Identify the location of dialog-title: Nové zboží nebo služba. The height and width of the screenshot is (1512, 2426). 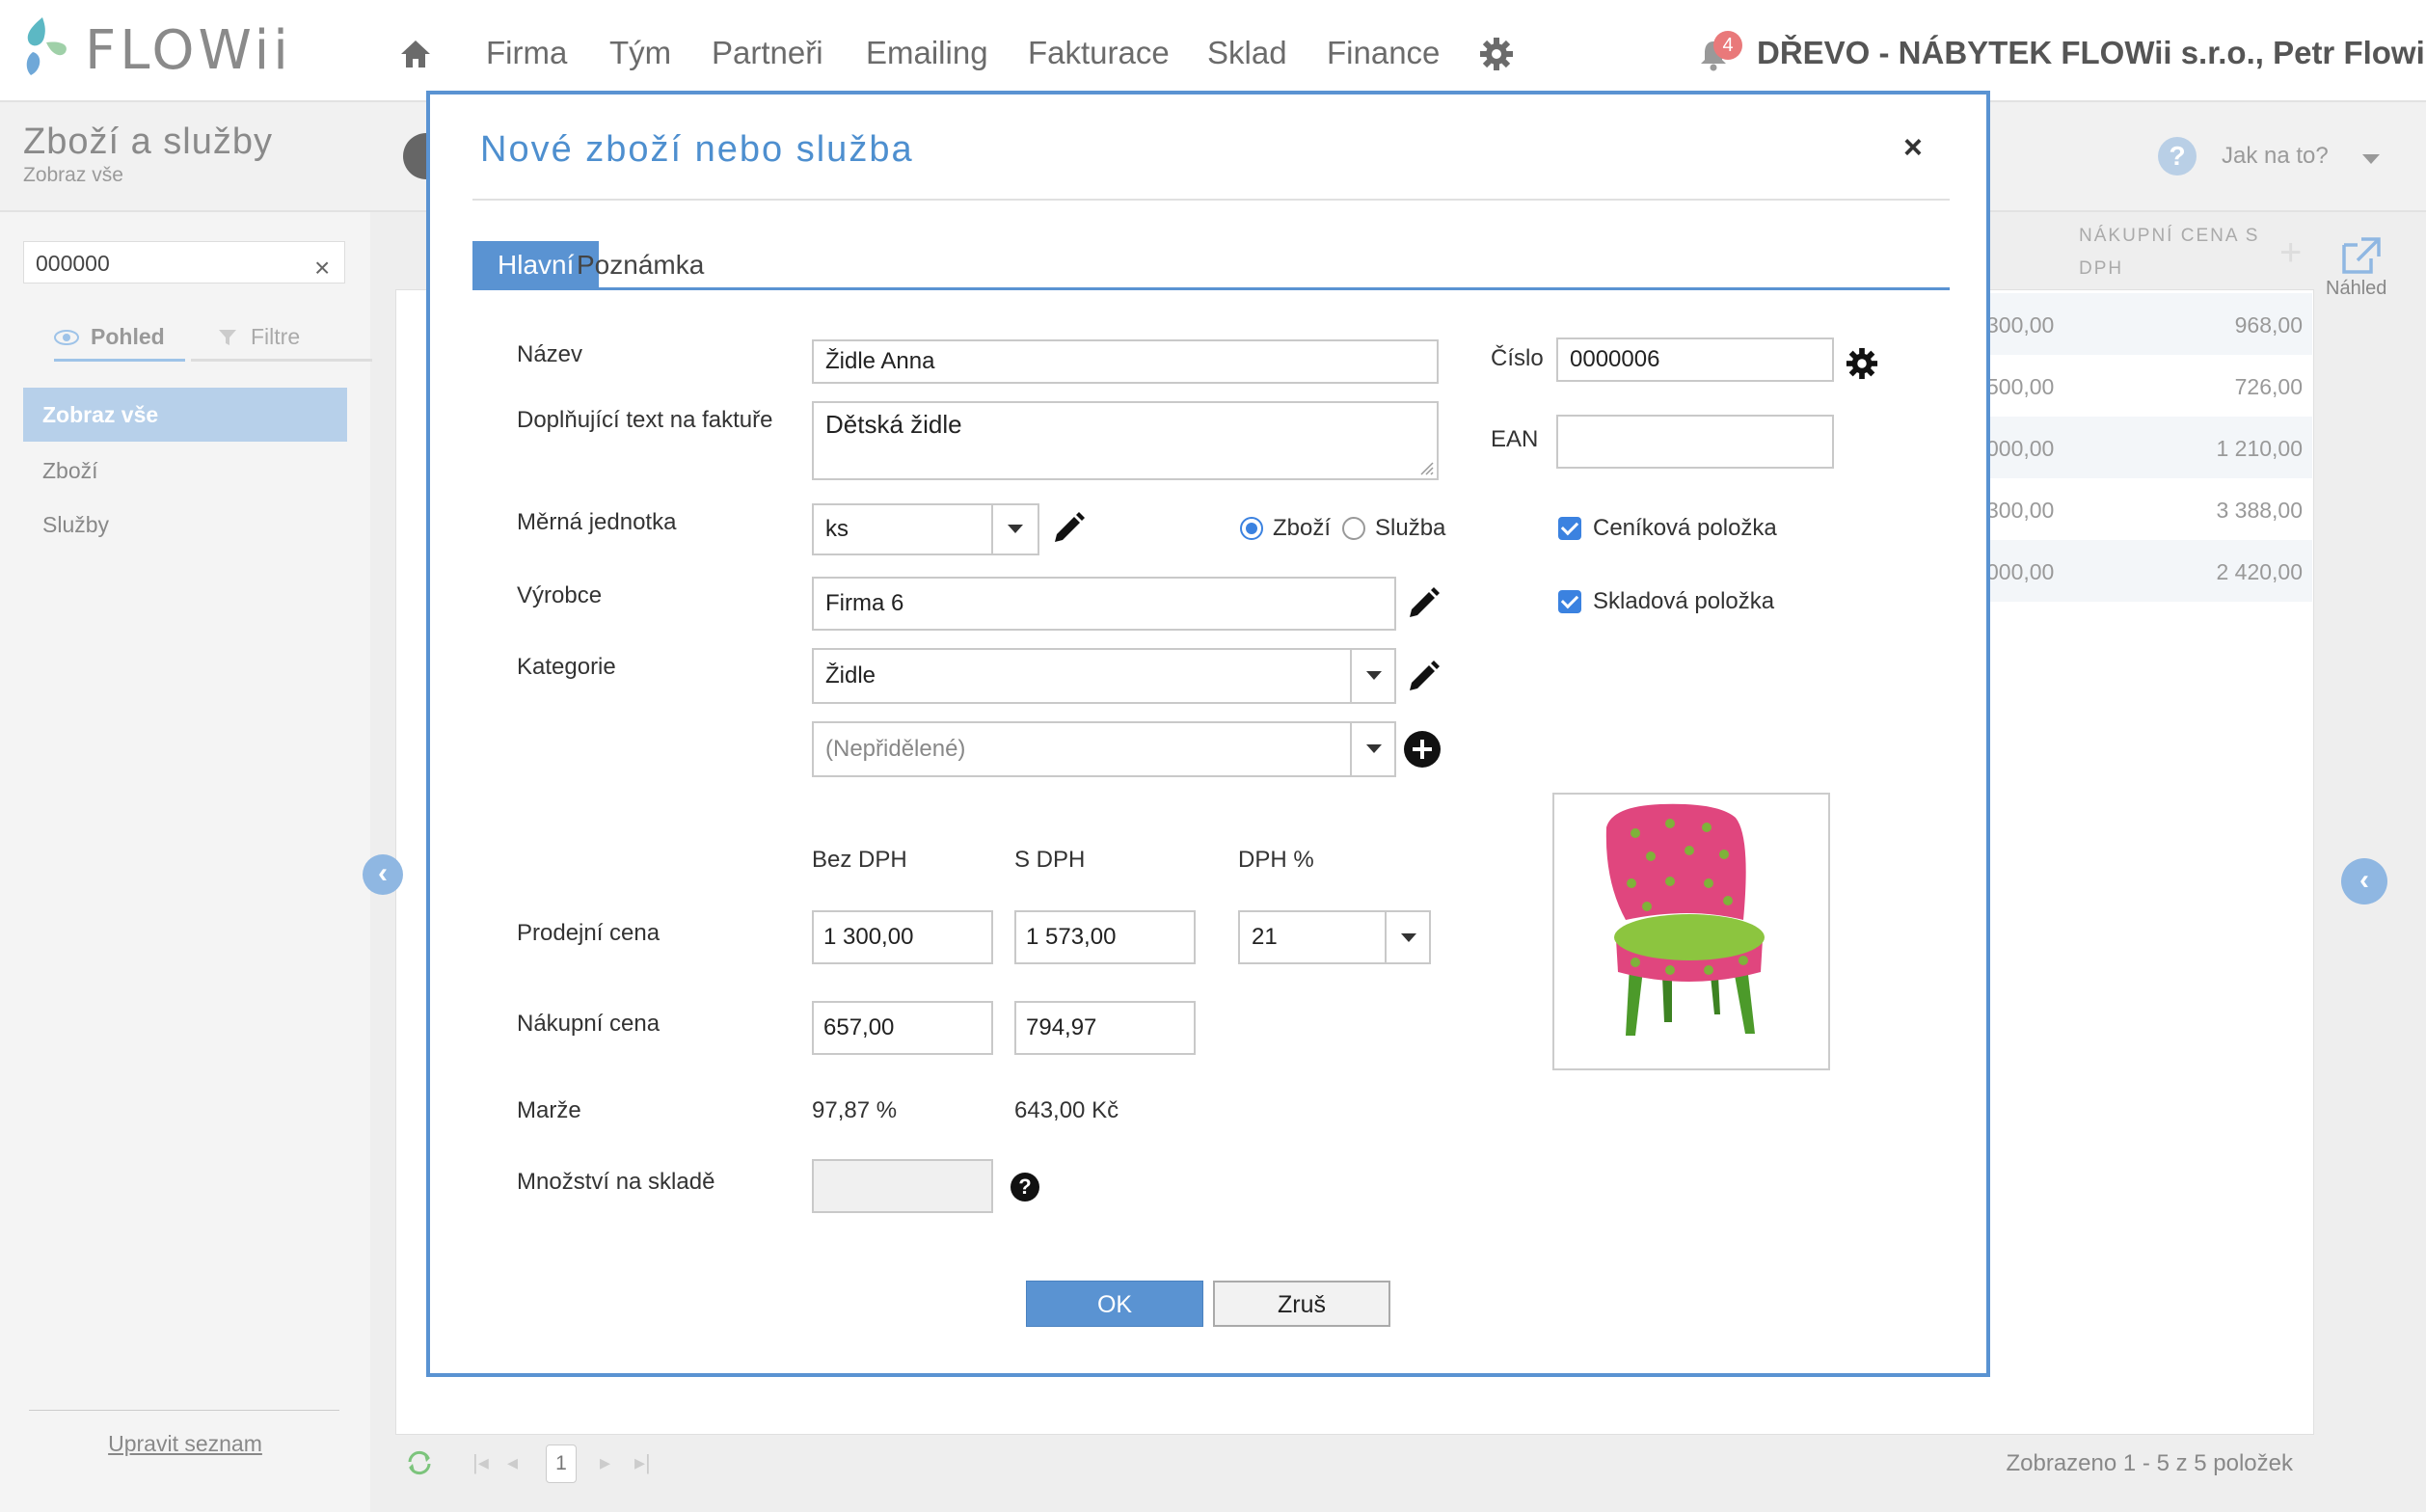
(697, 149).